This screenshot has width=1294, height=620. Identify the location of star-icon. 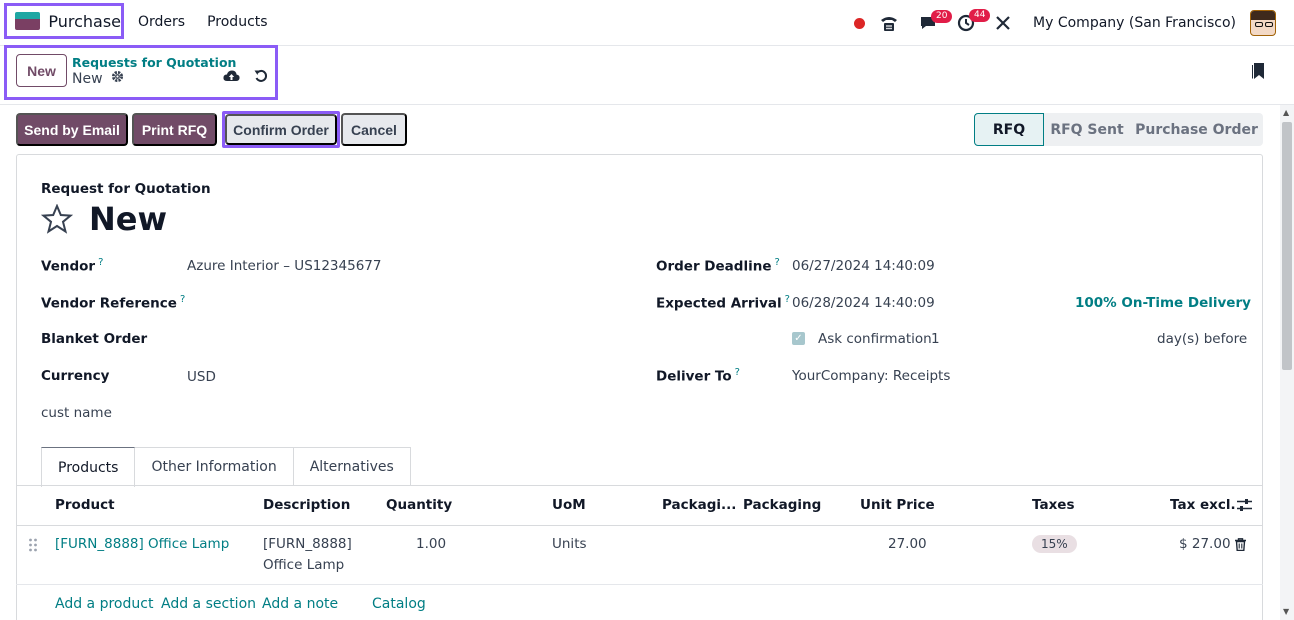
(57, 220).